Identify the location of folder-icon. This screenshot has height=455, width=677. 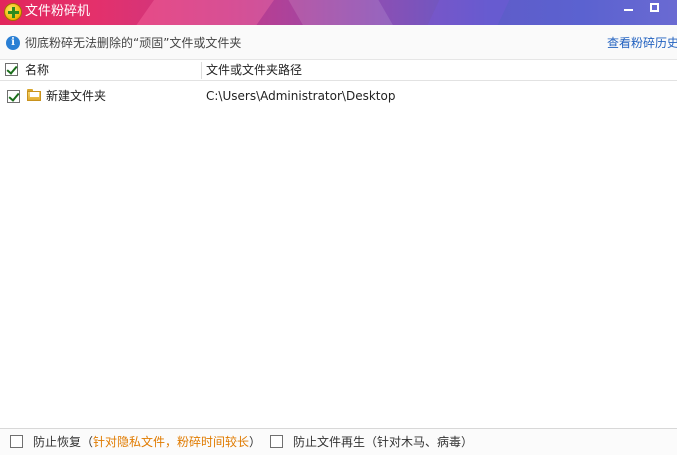
(34, 95).